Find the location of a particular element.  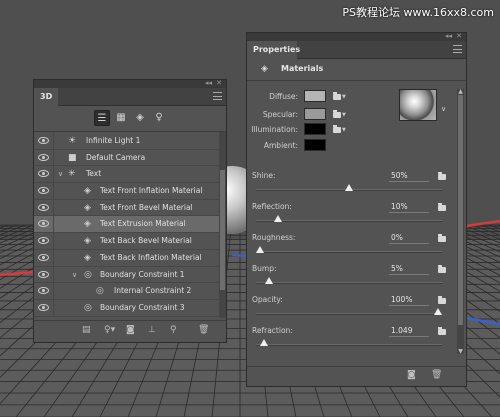

material-filter-icon: ◈ is located at coordinates (140, 118).